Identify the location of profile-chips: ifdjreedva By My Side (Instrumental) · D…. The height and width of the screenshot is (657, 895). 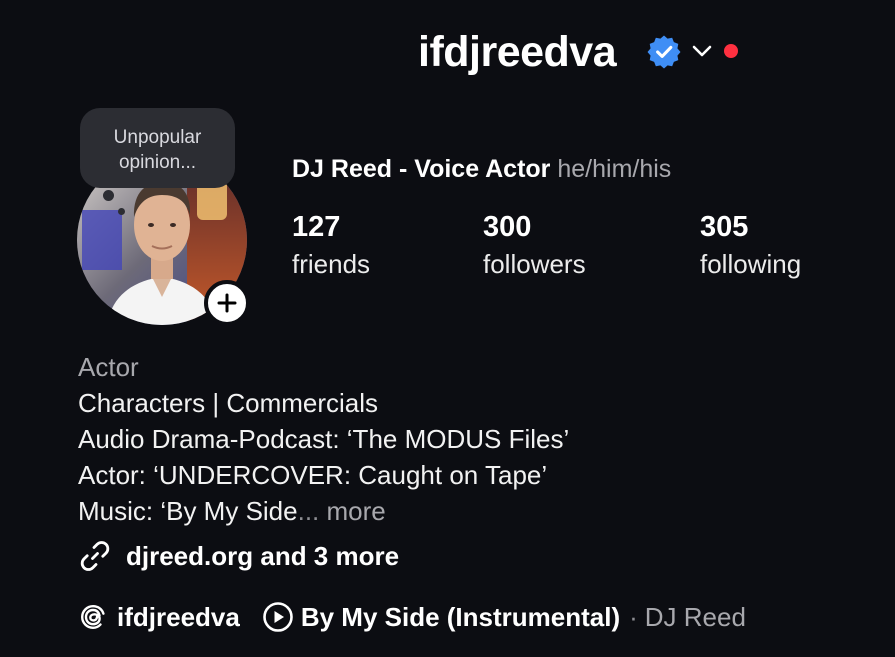
(412, 617).